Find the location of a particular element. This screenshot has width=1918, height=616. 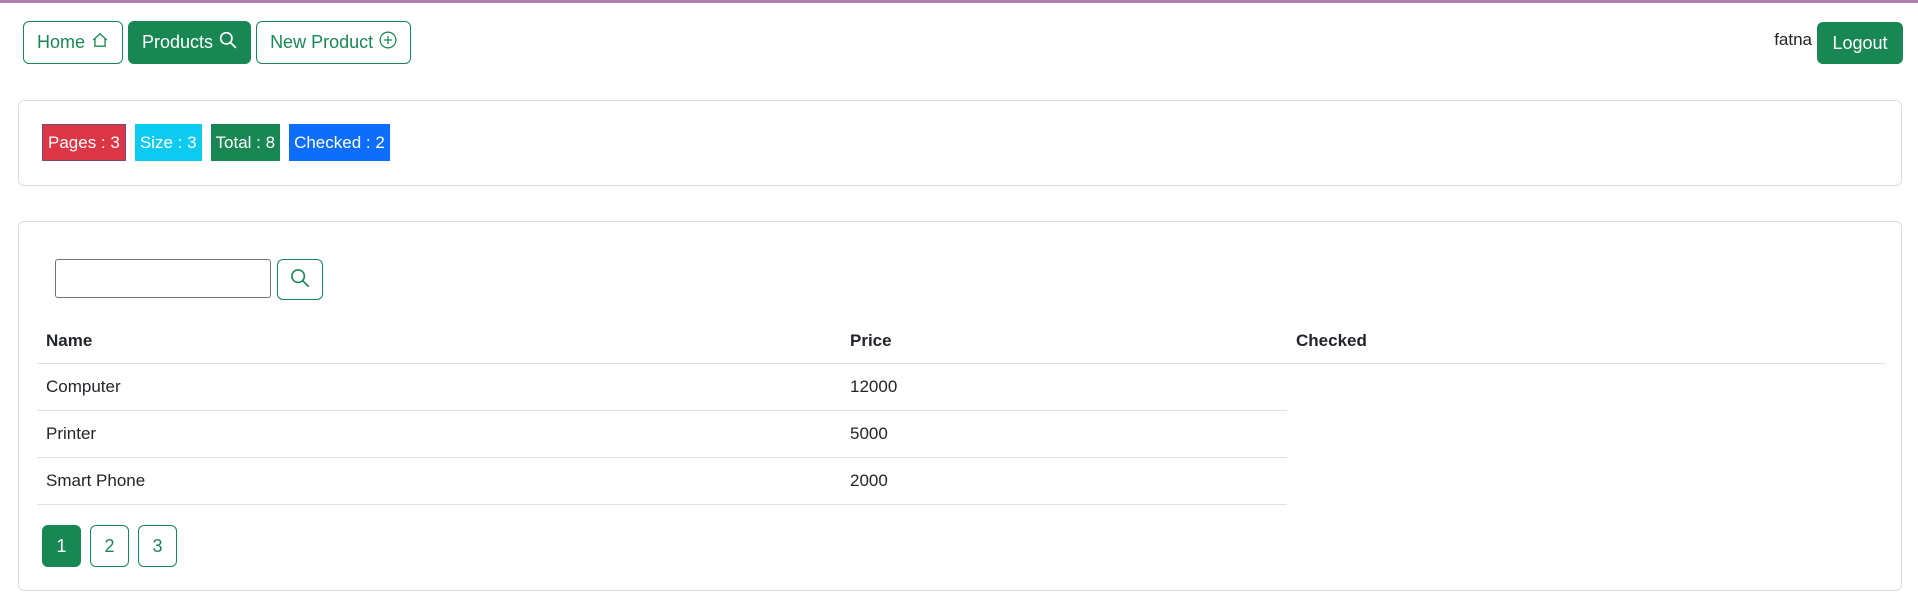

new-product-button-label: New Product is located at coordinates (322, 42).